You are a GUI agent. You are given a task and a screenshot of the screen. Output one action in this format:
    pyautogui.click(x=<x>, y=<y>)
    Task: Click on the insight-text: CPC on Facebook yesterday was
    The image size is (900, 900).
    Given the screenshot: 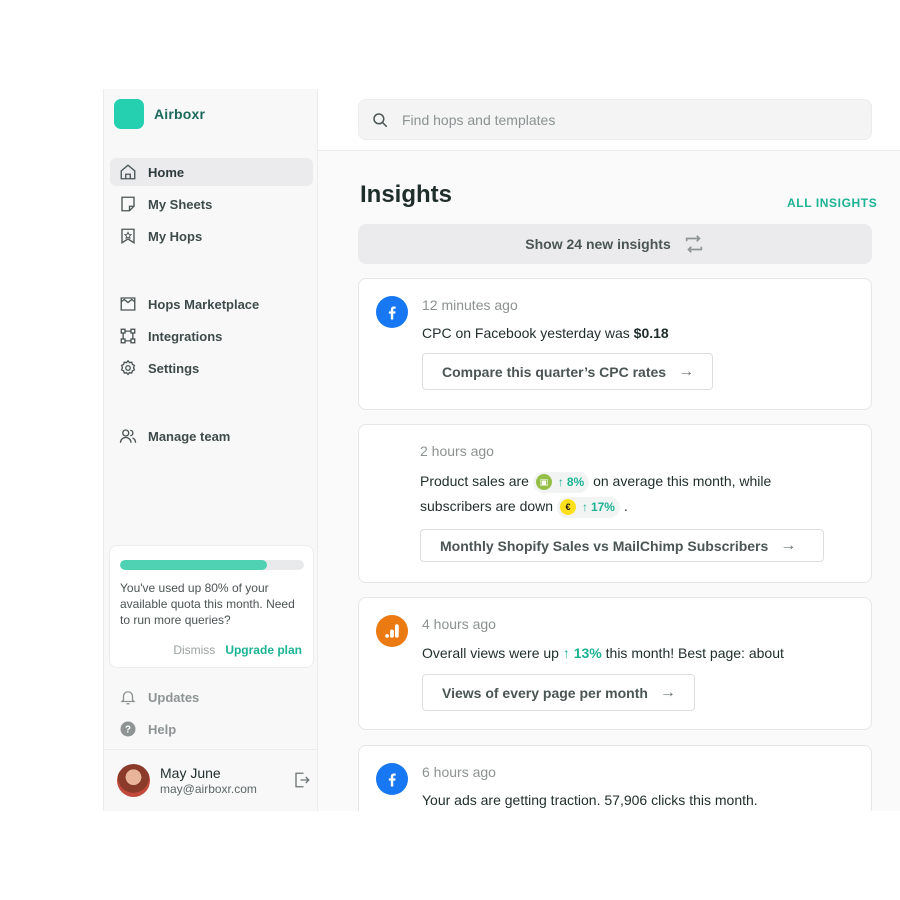 What is the action you would take?
    pyautogui.click(x=528, y=333)
    